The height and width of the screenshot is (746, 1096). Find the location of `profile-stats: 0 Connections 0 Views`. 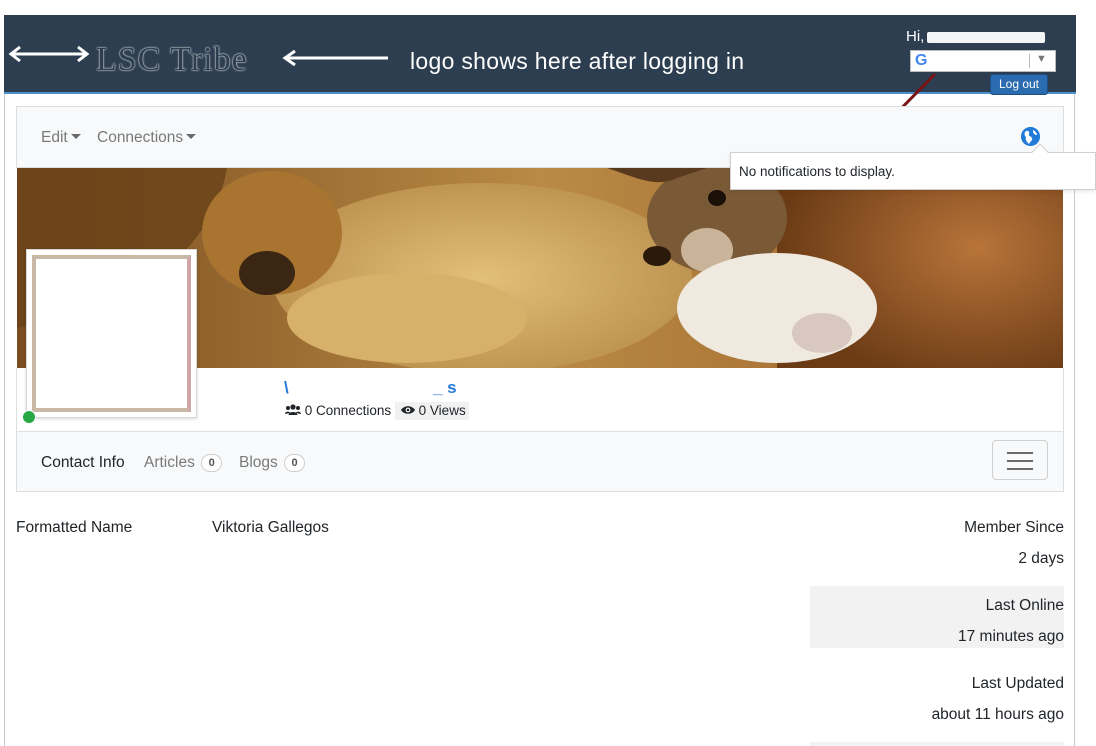

profile-stats: 0 Connections 0 Views is located at coordinates (377, 411).